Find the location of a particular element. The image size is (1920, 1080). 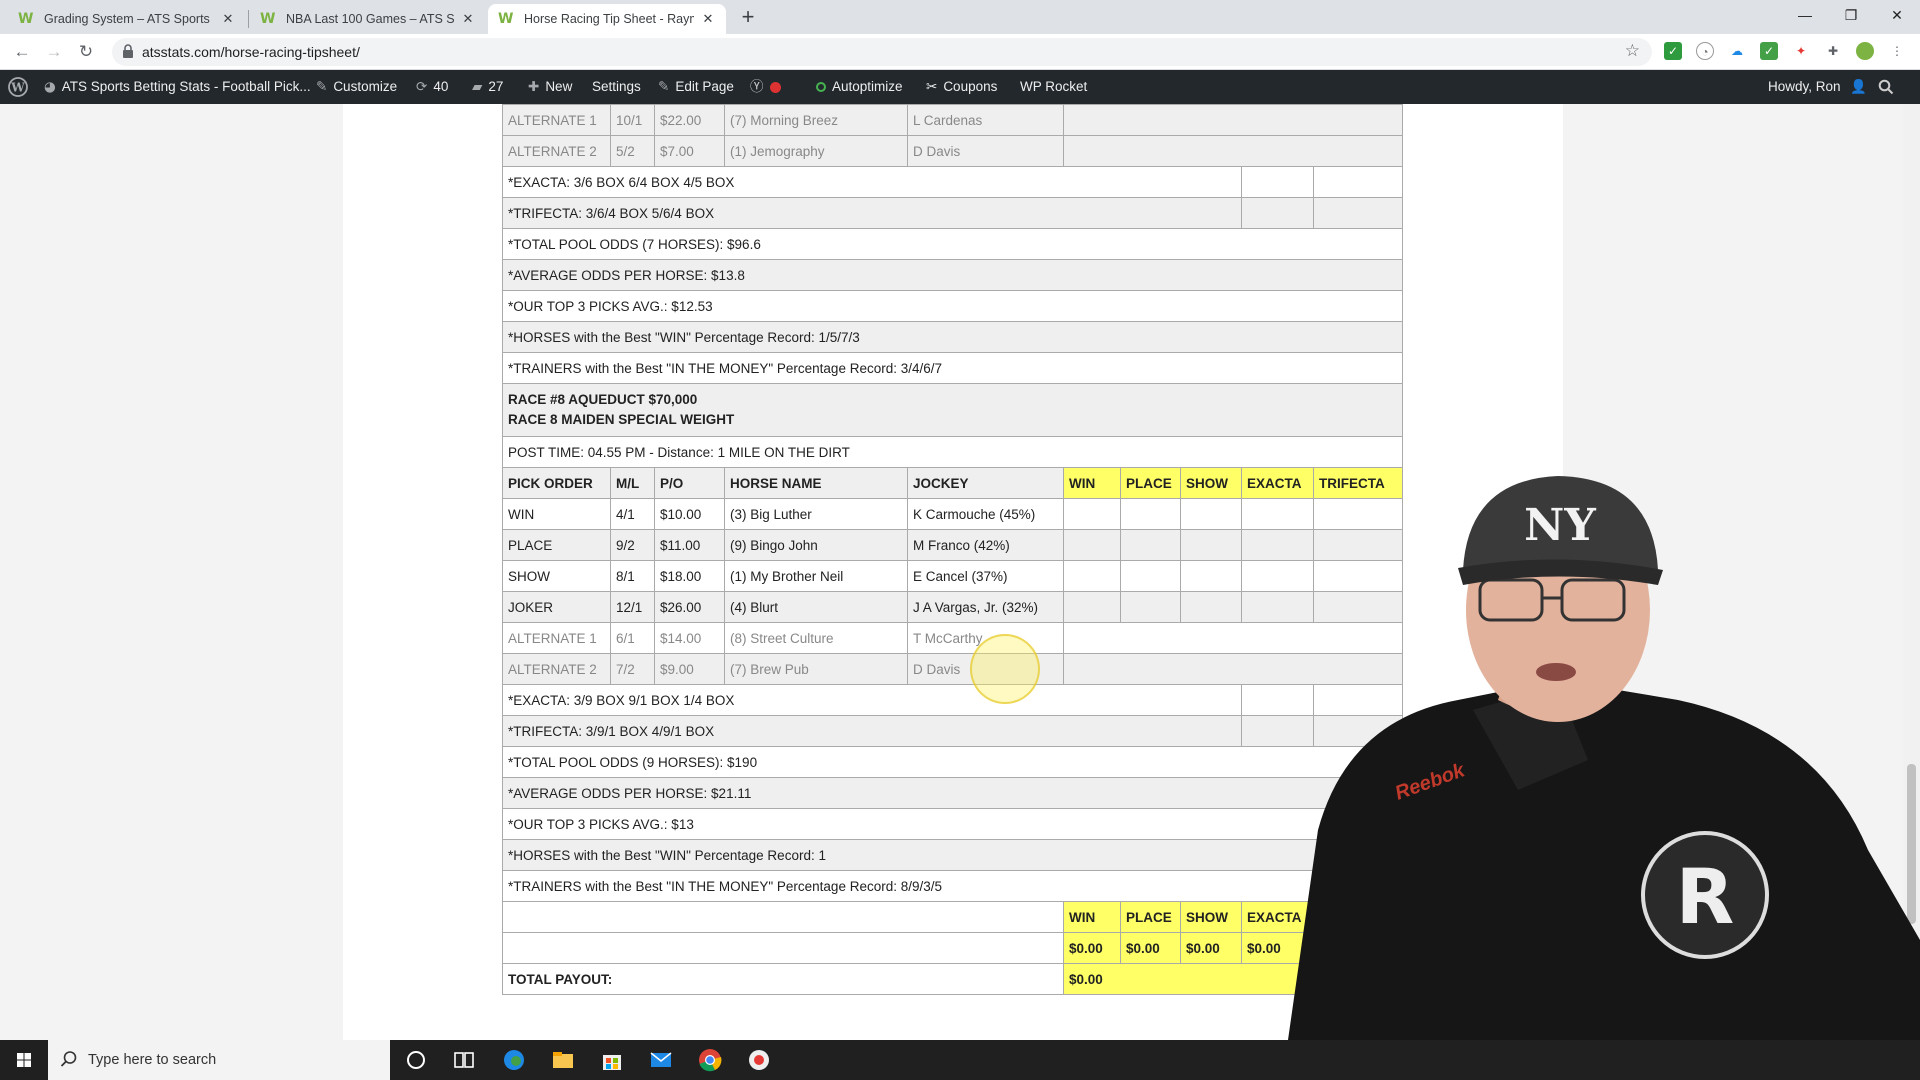

exacta-row: *EXACTA: 3/6 BOX 6/4 BOX 4/5 BOX is located at coordinates (953, 182).